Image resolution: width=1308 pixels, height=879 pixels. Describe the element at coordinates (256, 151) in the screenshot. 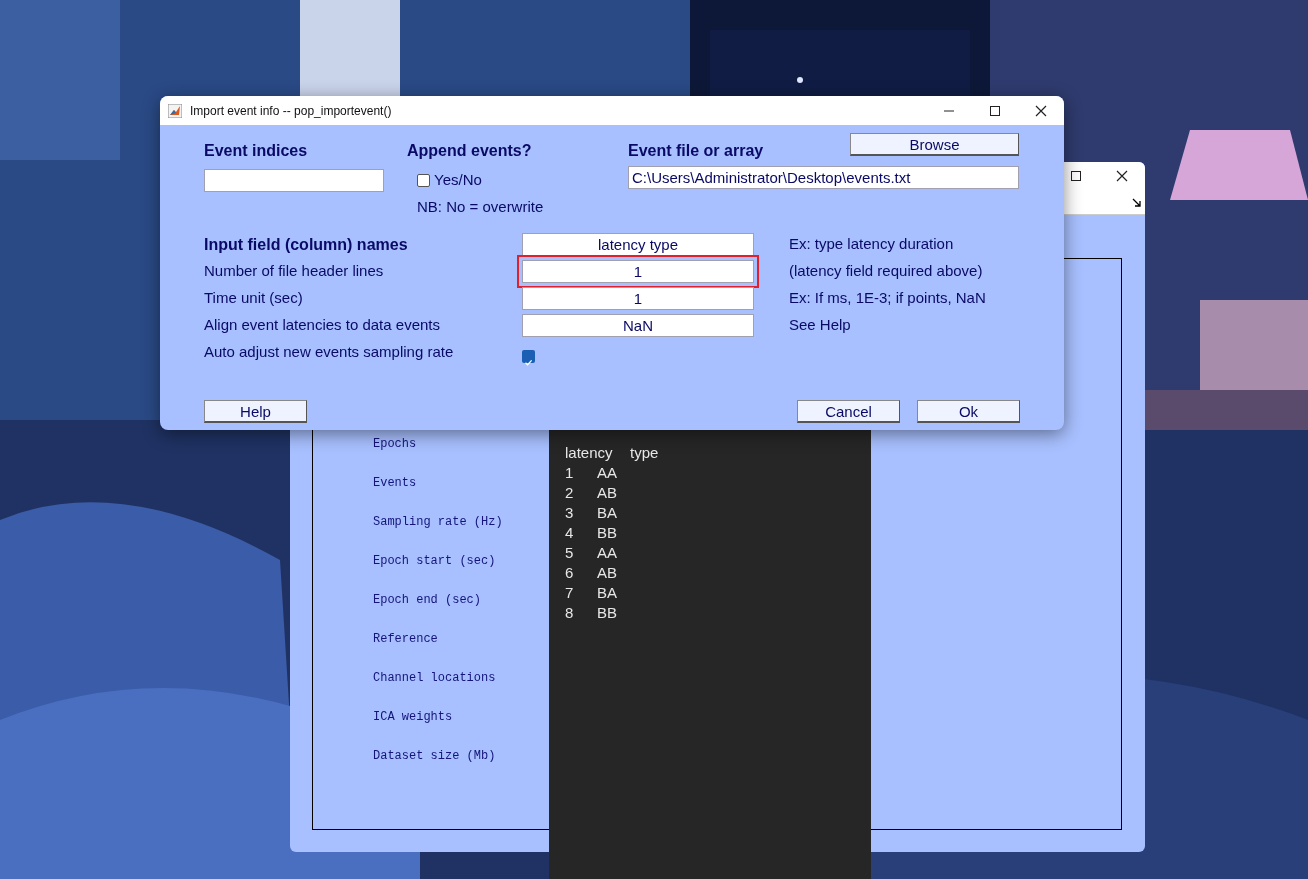

I see `section-heading: Event indices` at that location.